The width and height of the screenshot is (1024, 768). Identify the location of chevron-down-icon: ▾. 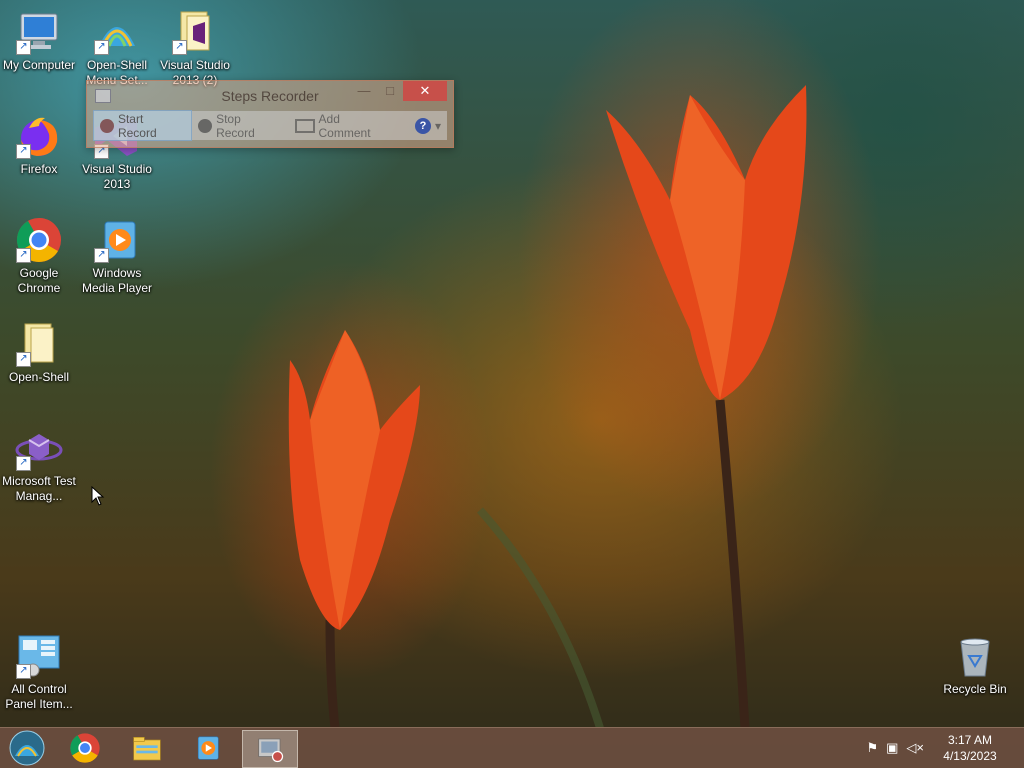
(438, 126).